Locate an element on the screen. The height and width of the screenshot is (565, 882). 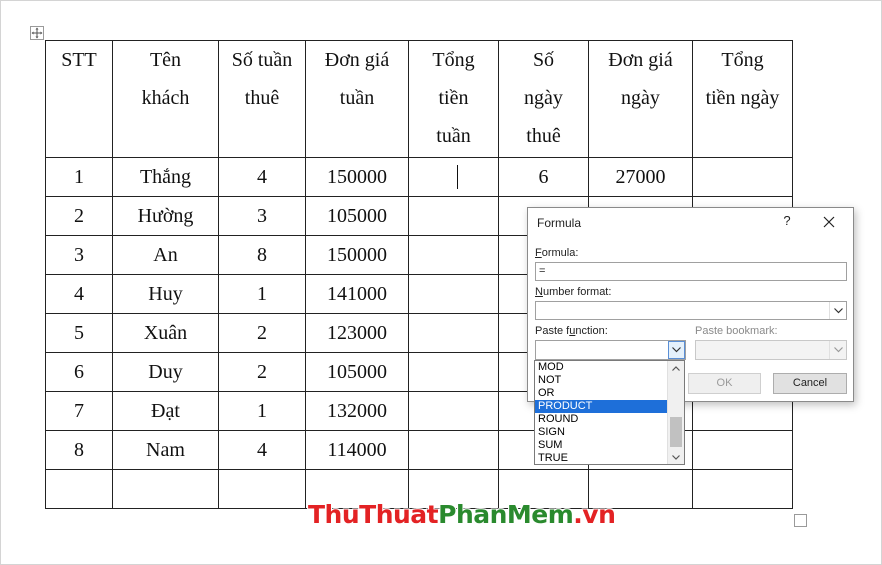
number-format-label: Number format: is located at coordinates (573, 292).